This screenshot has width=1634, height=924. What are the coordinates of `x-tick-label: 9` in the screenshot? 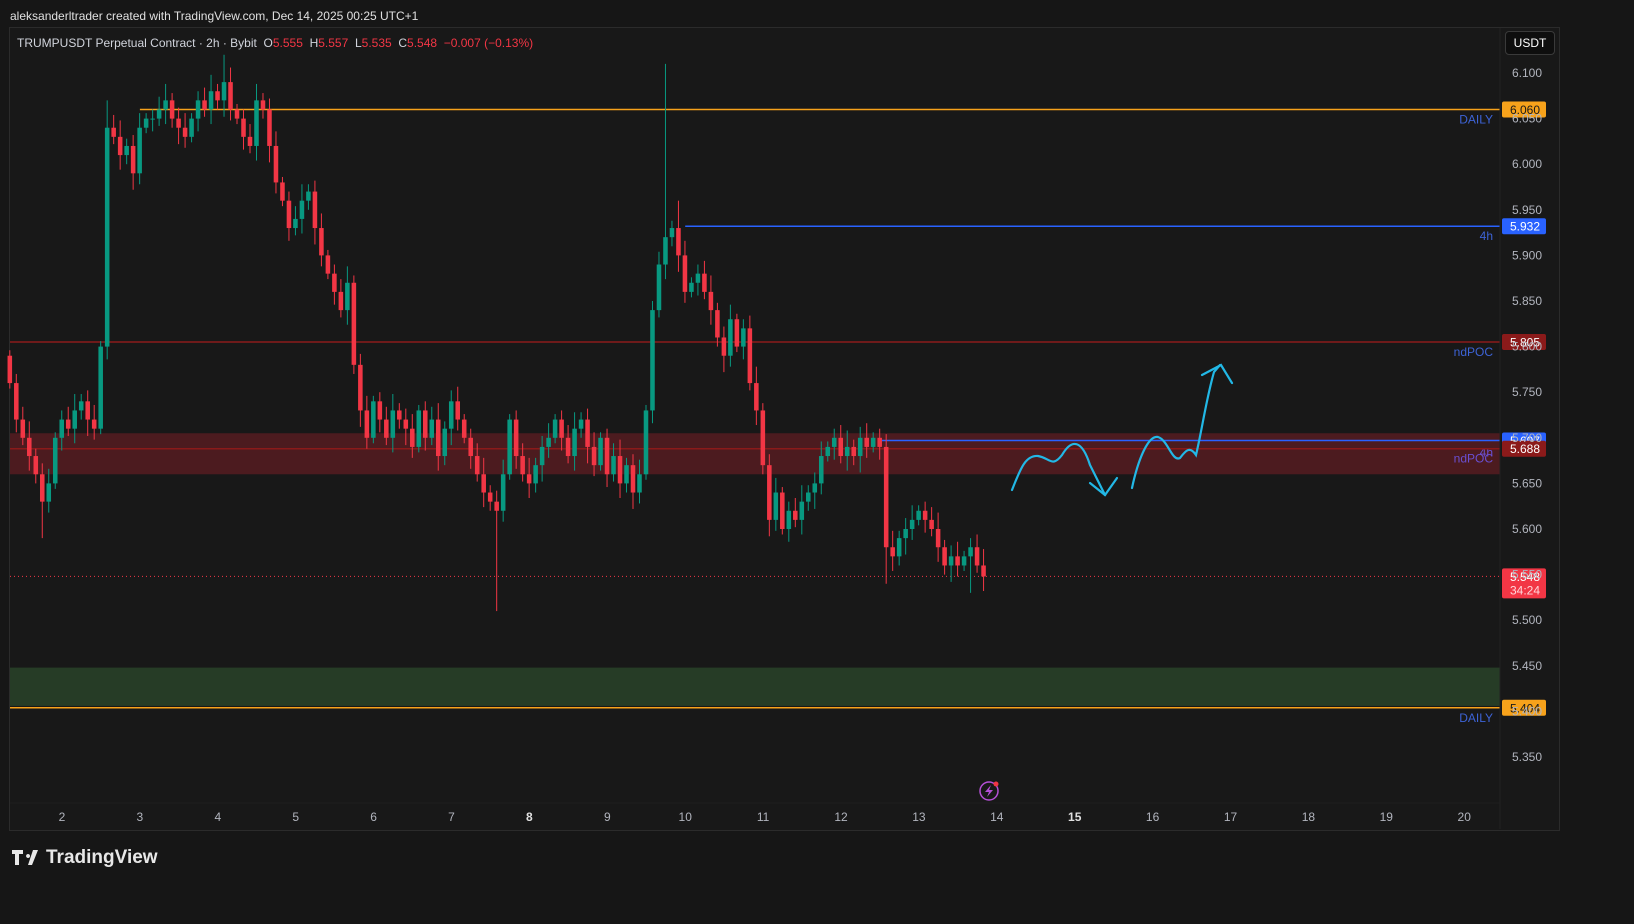 It's located at (607, 817).